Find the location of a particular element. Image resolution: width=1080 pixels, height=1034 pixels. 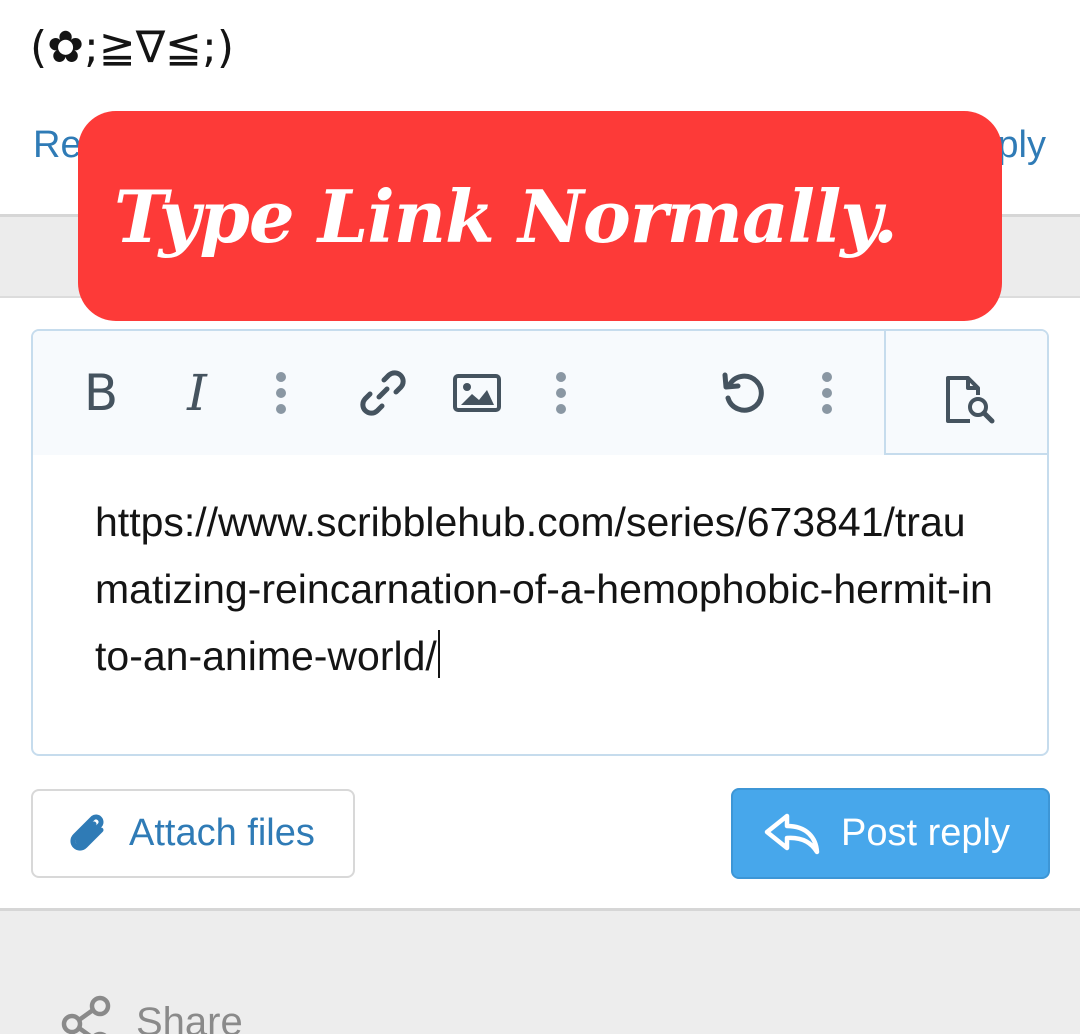

more-options-button is located at coordinates (827, 393).